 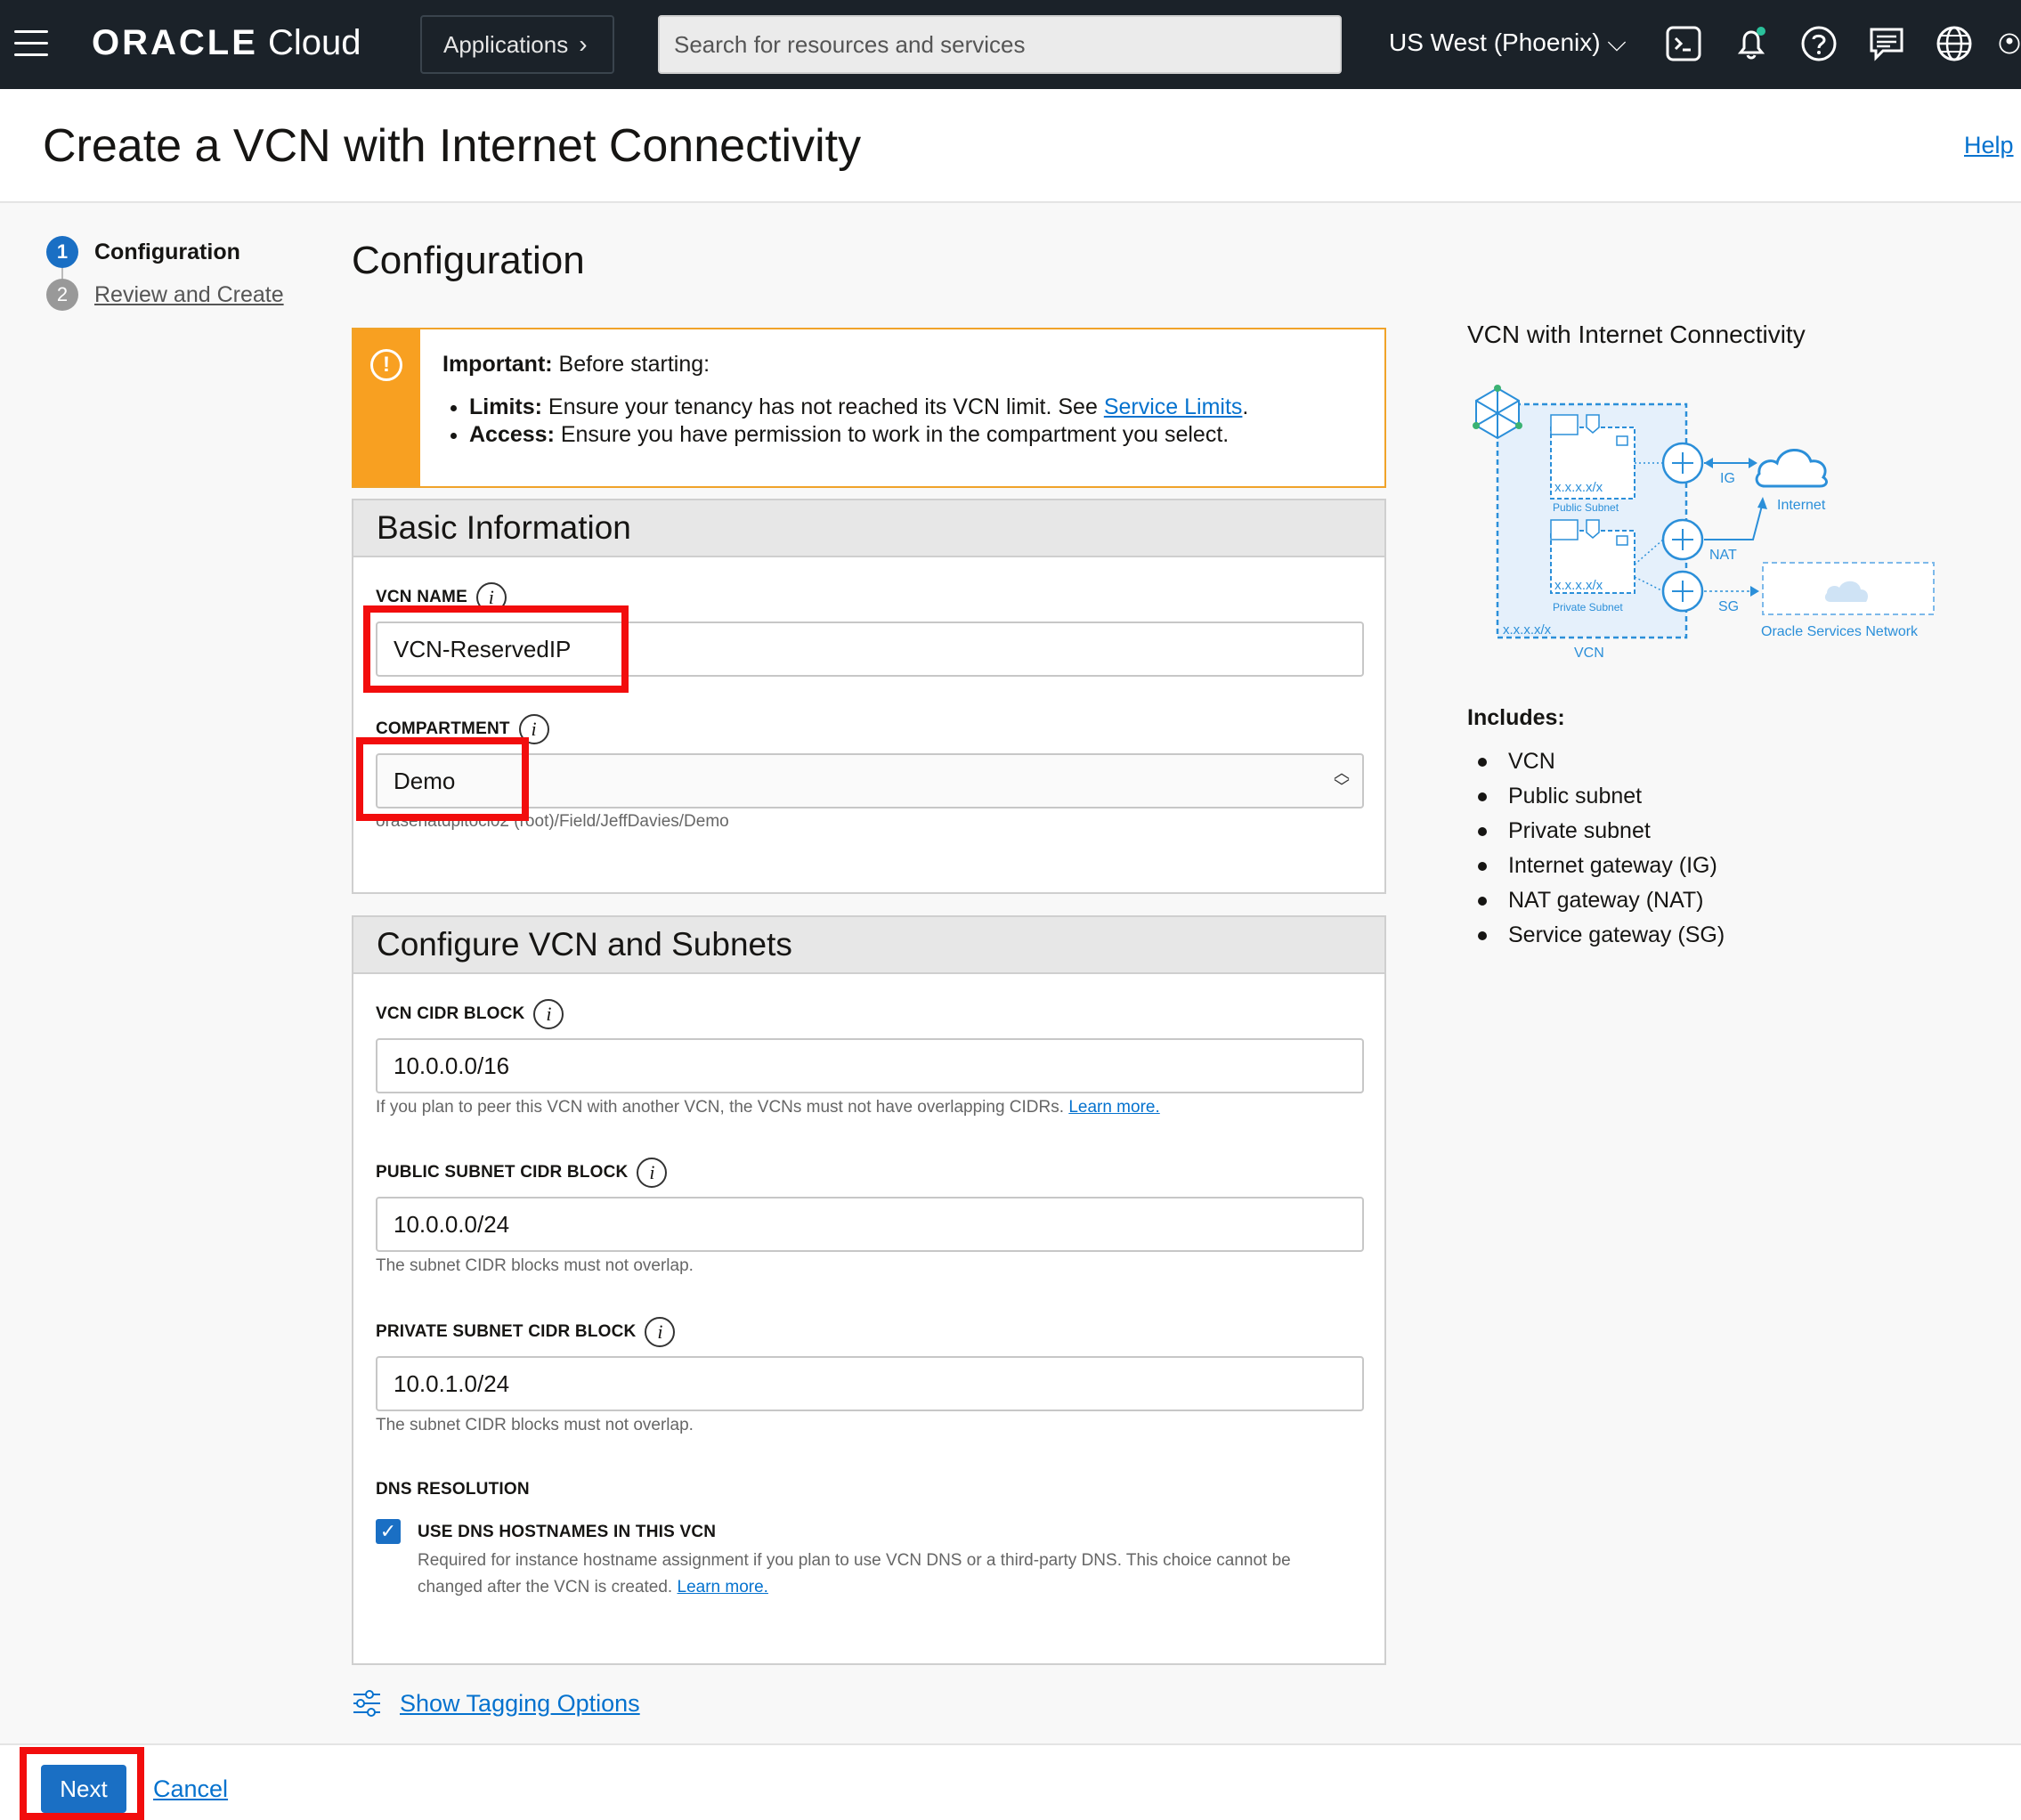 I want to click on oracle-cloud-logo: ORACLE Cloud, so click(x=226, y=43).